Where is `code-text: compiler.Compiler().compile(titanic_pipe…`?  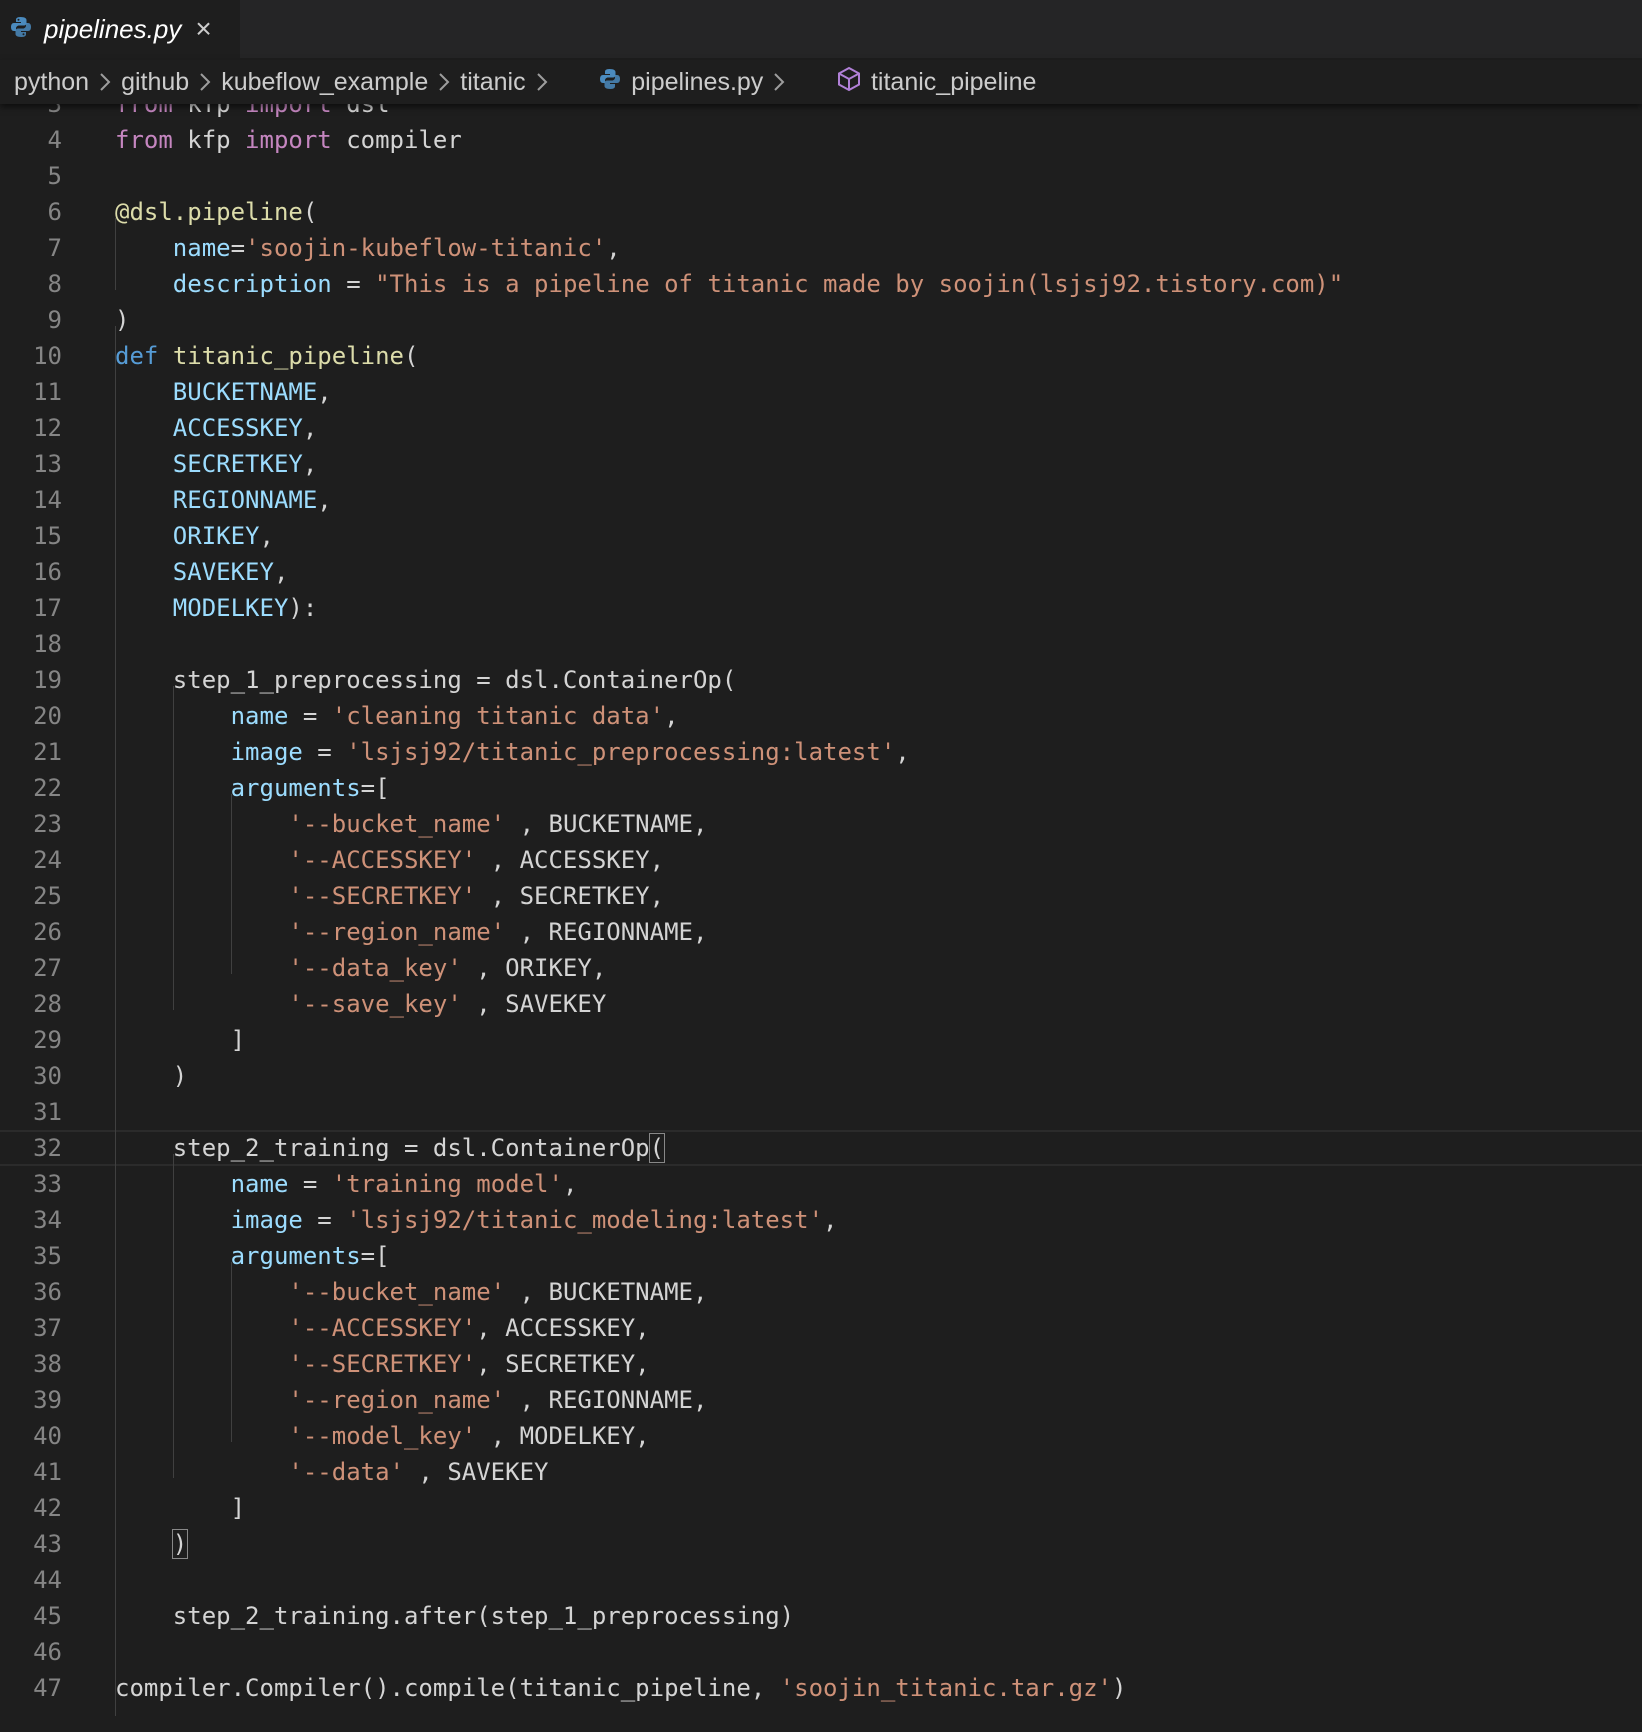
code-text: compiler.Compiler().compile(titanic_pipe… is located at coordinates (620, 1688).